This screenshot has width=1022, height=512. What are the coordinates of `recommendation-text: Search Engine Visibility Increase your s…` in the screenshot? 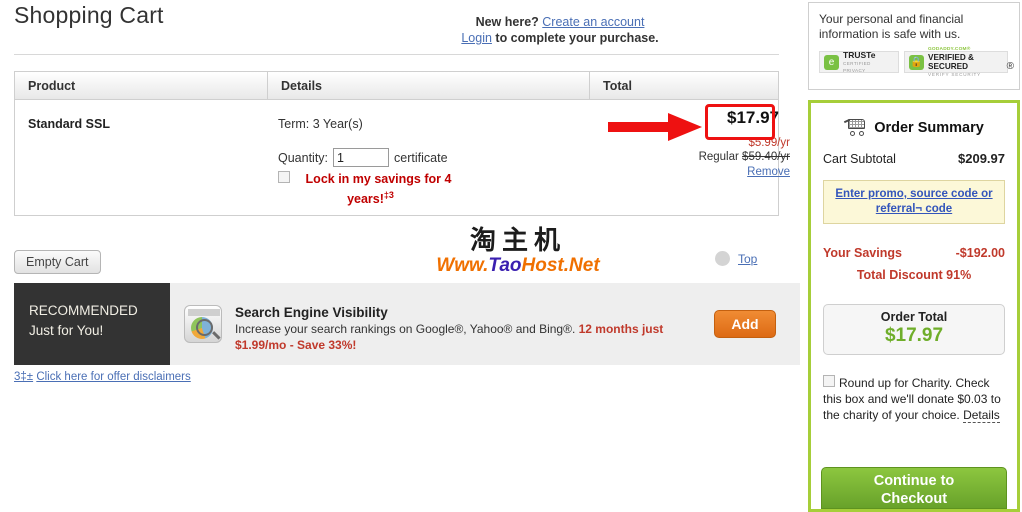 It's located at (457, 324).